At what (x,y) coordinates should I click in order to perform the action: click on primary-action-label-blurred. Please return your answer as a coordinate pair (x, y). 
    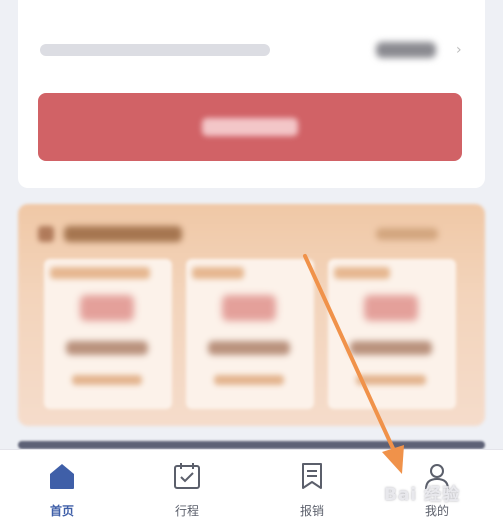
    Looking at the image, I should click on (250, 127).